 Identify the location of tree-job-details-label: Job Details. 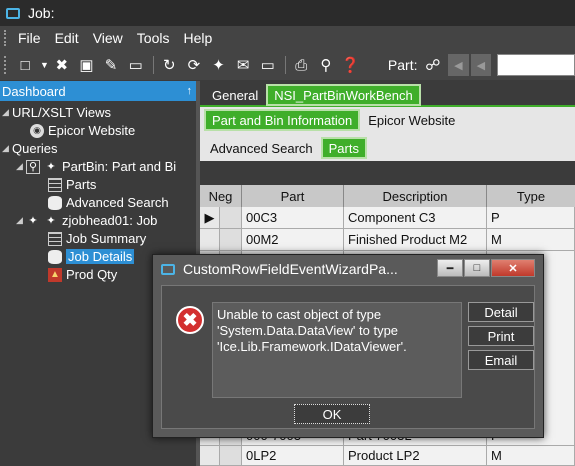
(100, 256).